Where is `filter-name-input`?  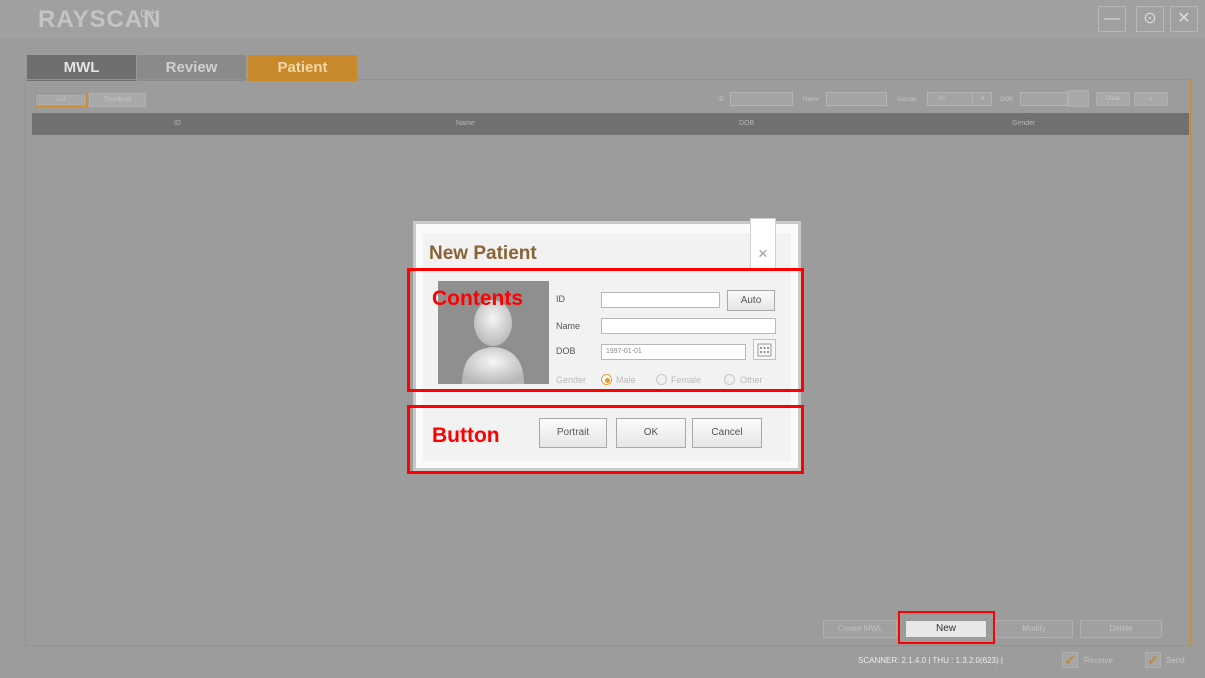 filter-name-input is located at coordinates (856, 99).